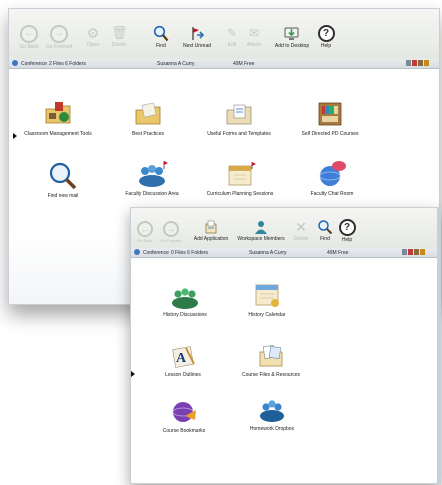  I want to click on dropbox-people-icon, so click(272, 411).